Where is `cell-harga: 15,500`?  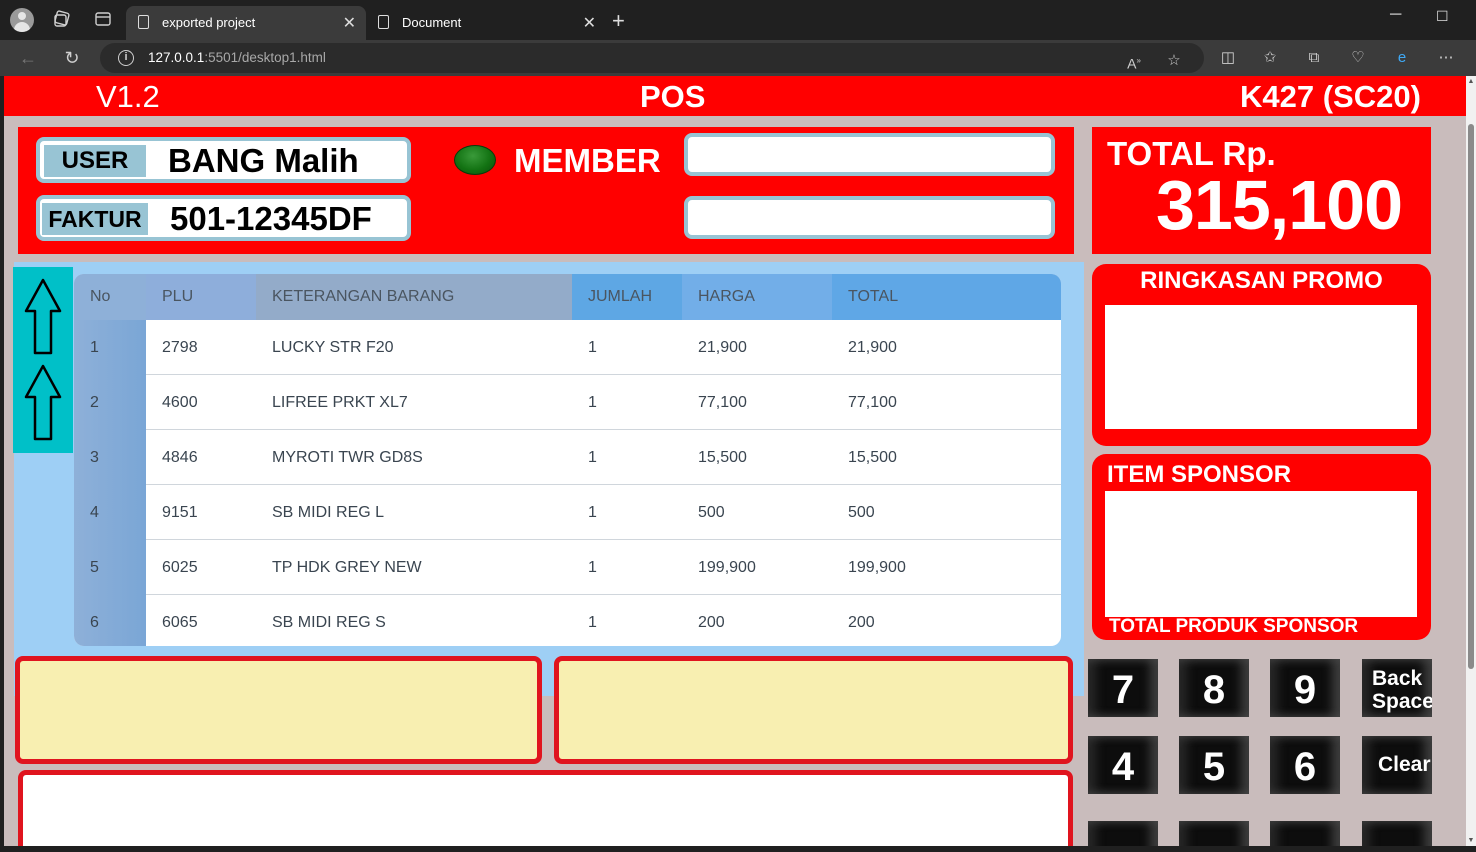
cell-harga: 15,500 is located at coordinates (722, 457).